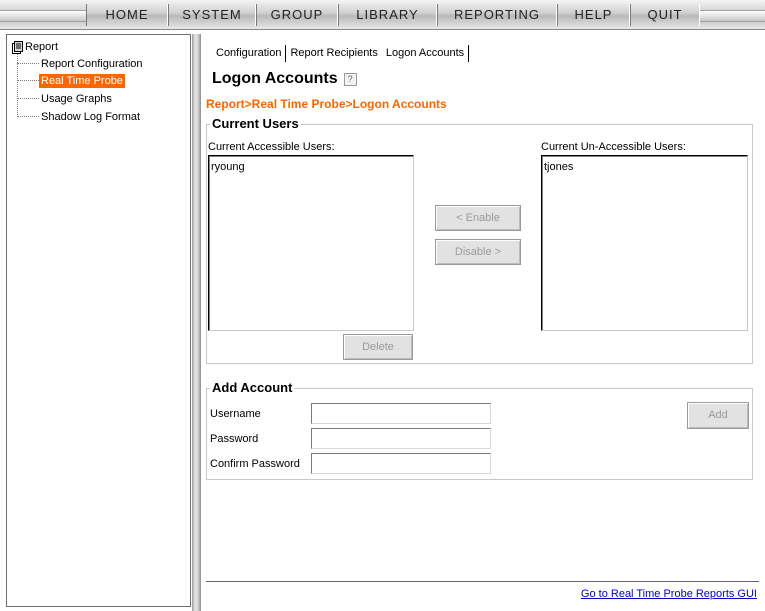  What do you see at coordinates (297, 15) in the screenshot?
I see `nav-group: GROUP` at bounding box center [297, 15].